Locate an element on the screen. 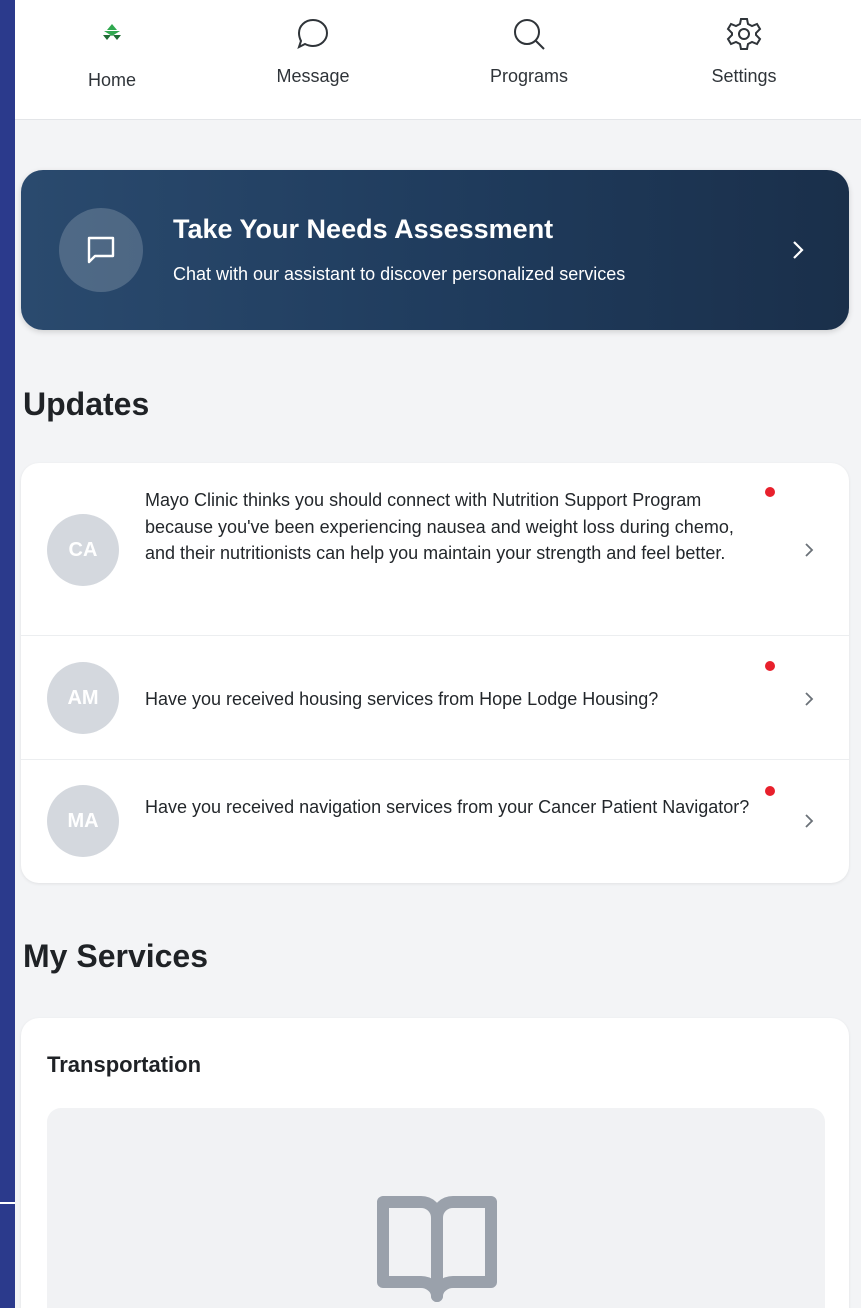 This screenshot has width=861, height=1308. nav-settings: Settings is located at coordinates (744, 60).